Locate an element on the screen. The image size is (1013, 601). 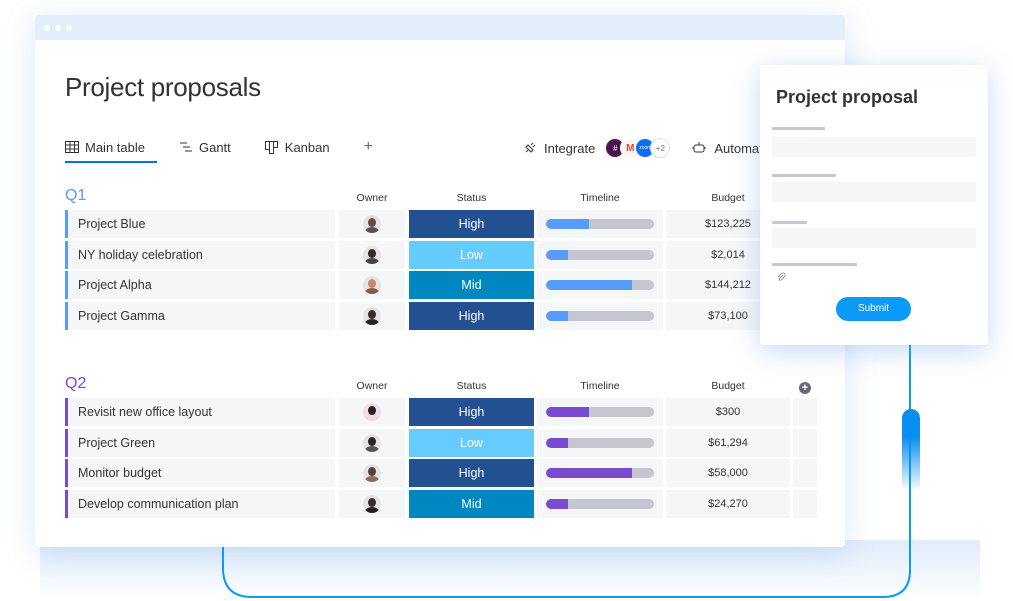
item-name: NY holiday celebration is located at coordinates (200, 254).